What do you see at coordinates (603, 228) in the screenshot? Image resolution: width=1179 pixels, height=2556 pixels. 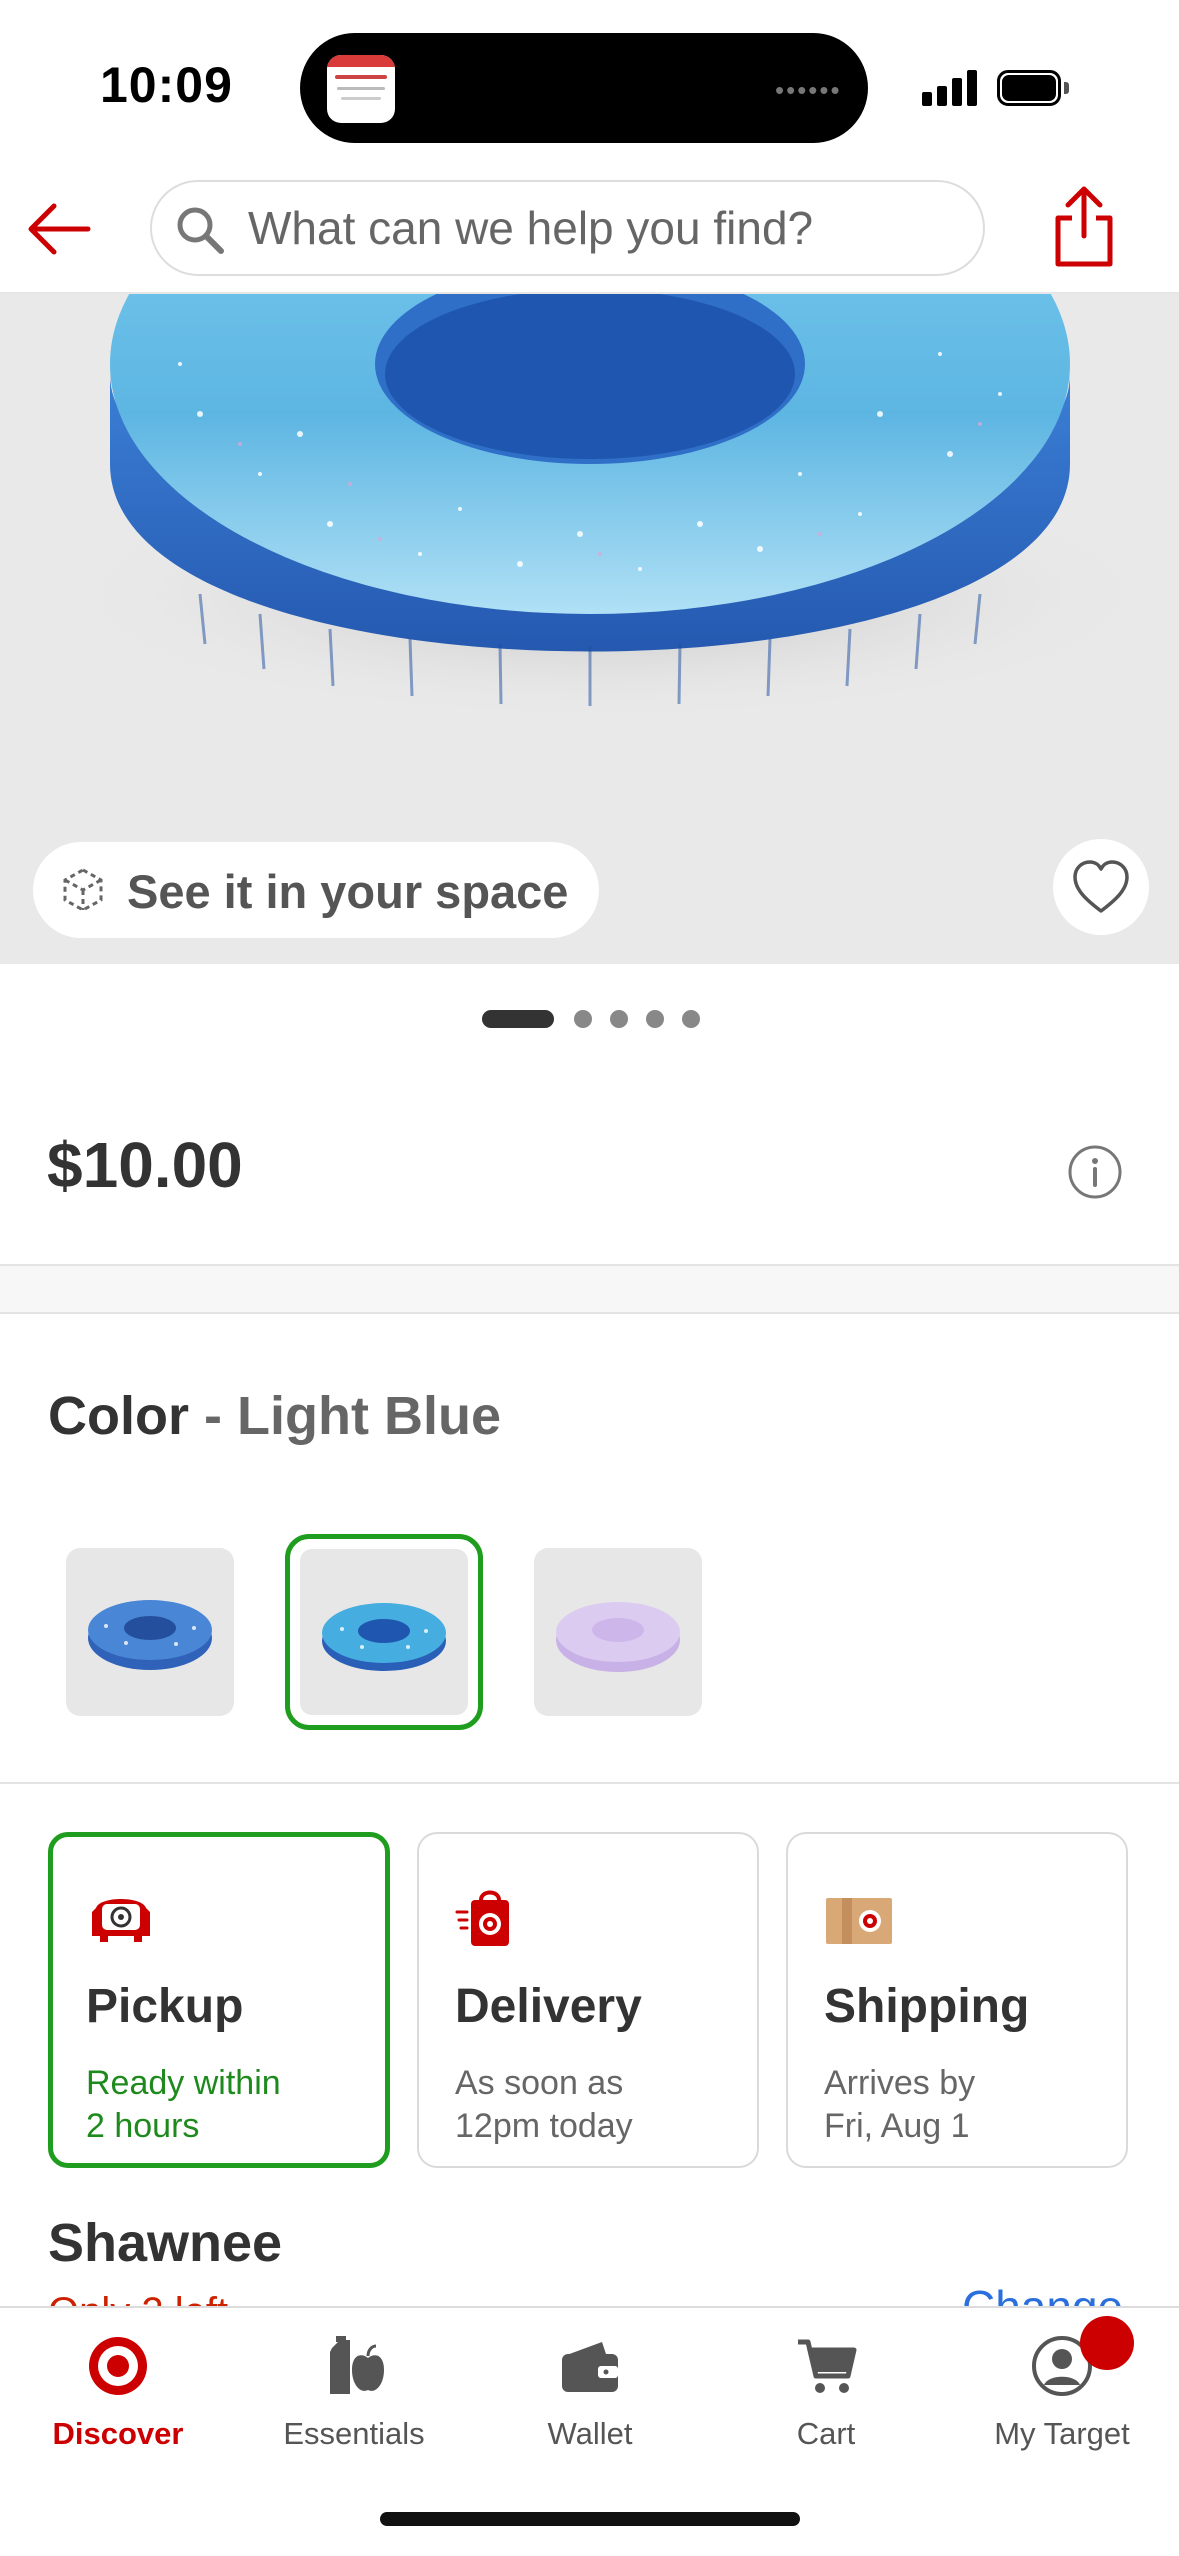 I see `search-input` at bounding box center [603, 228].